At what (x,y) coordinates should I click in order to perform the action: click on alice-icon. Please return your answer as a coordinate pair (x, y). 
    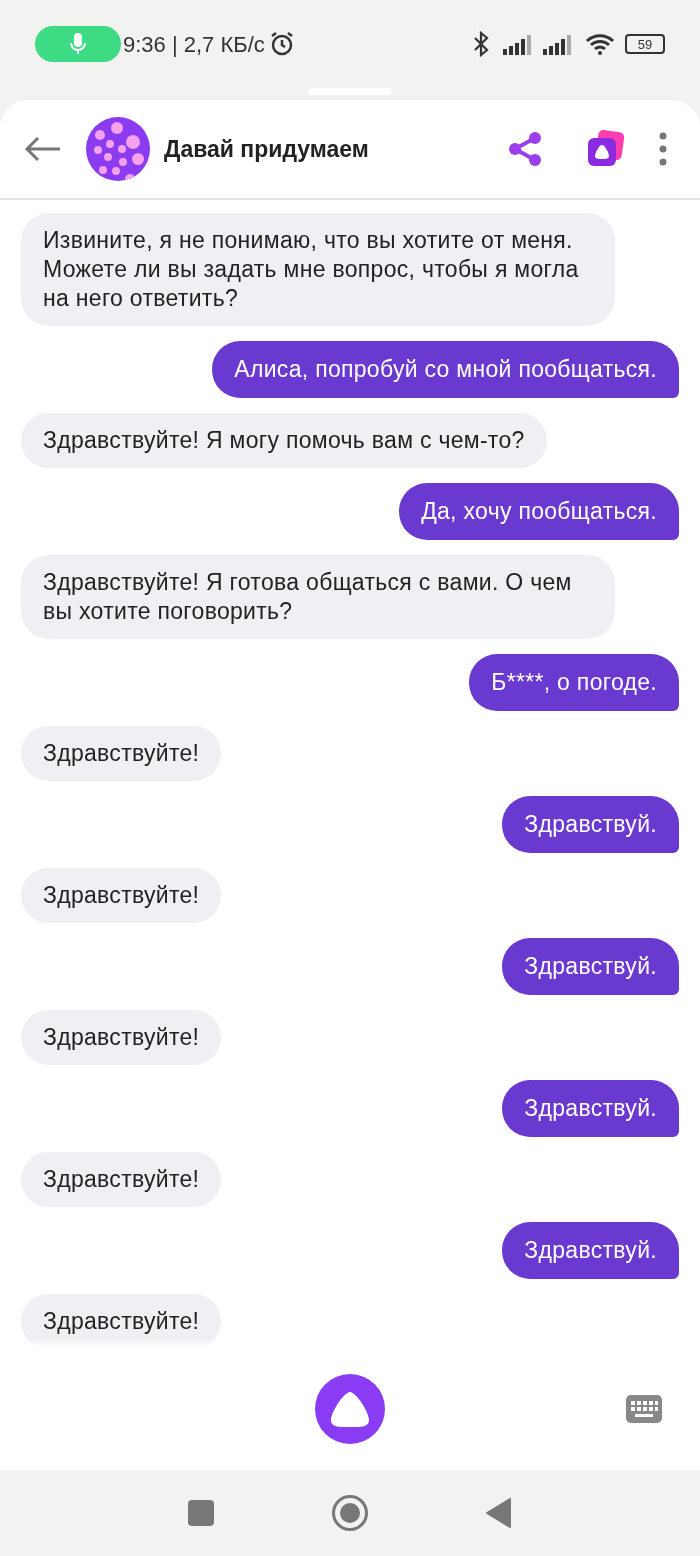
    Looking at the image, I should click on (350, 1409).